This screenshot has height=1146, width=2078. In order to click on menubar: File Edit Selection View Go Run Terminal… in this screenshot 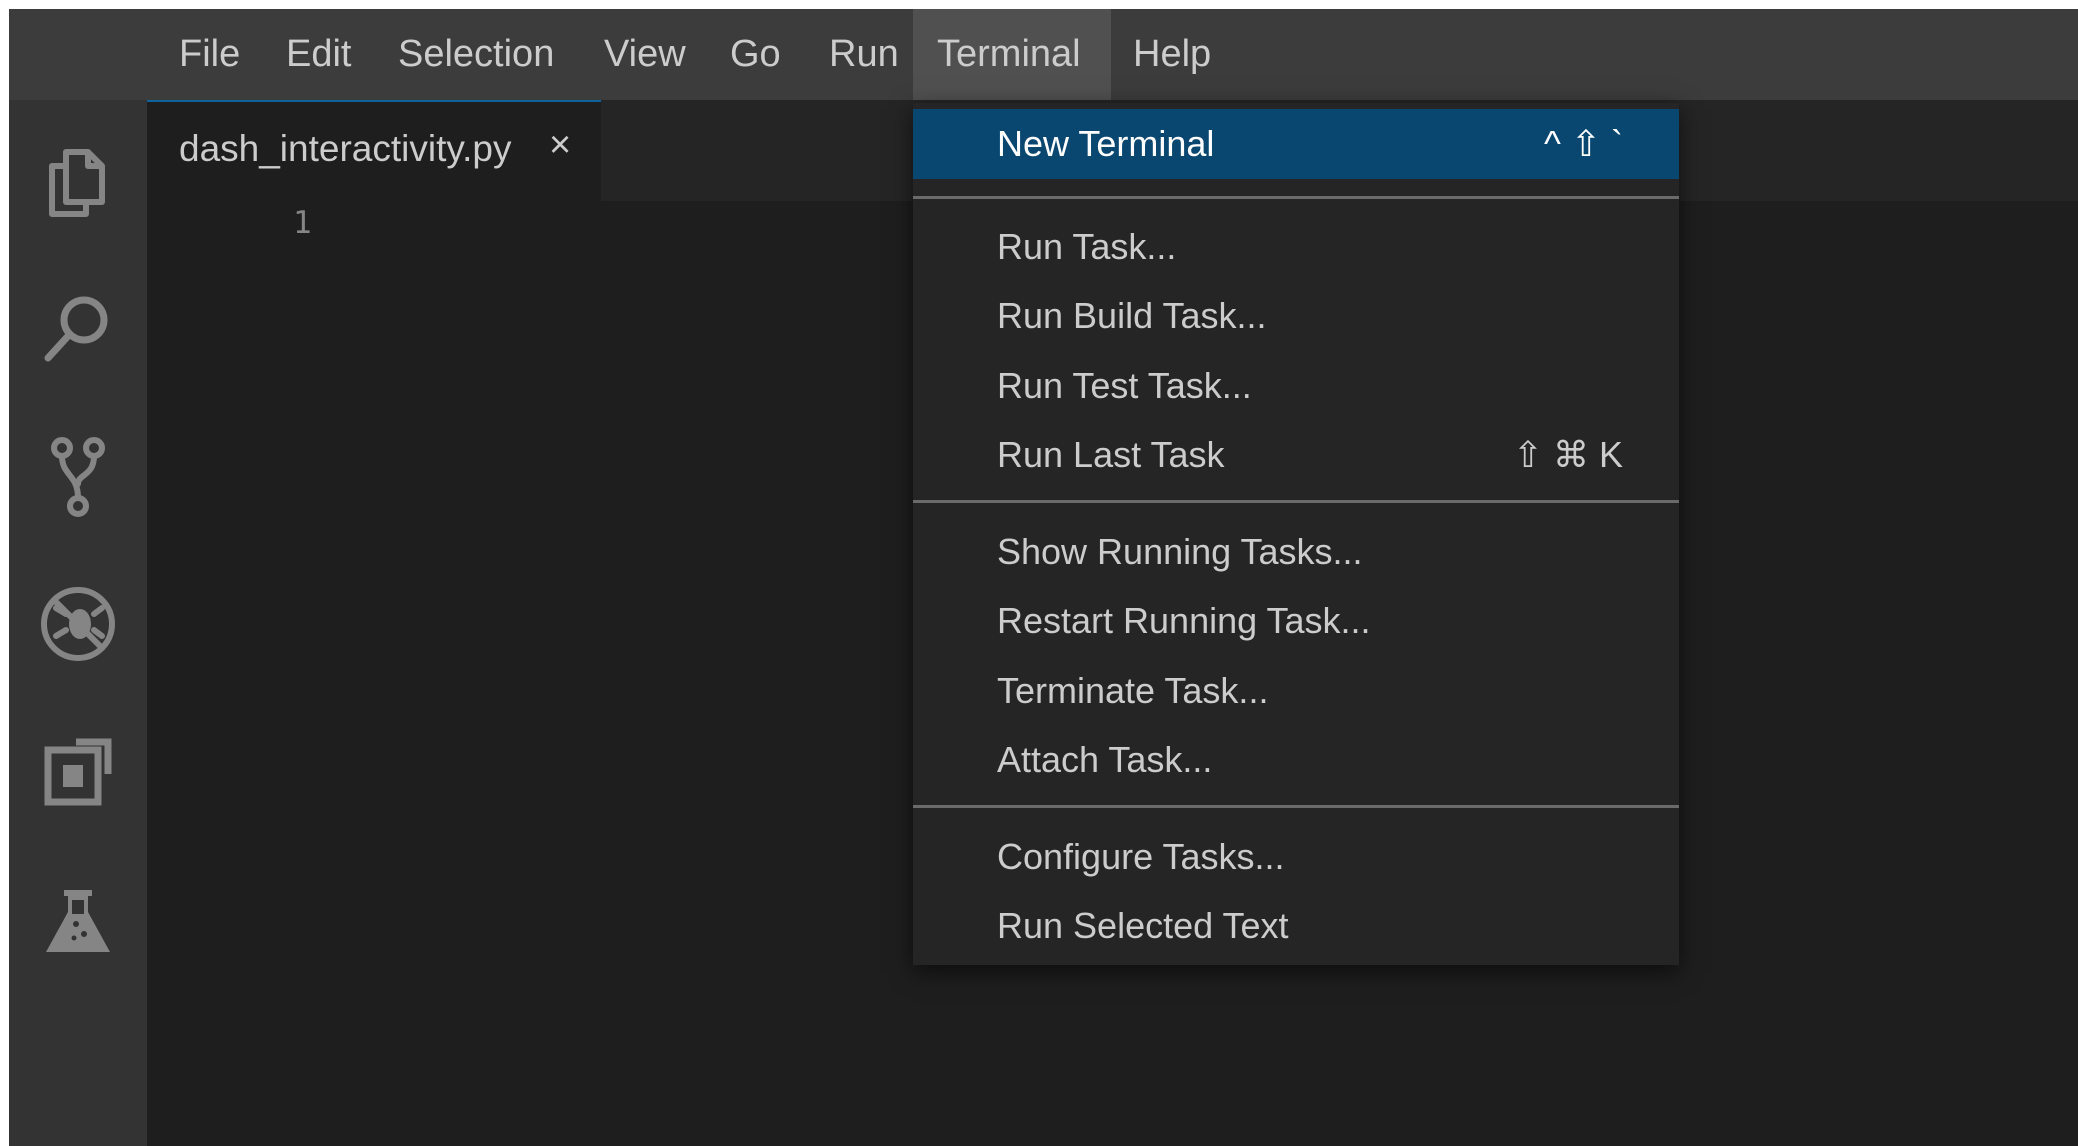, I will do `click(1043, 54)`.